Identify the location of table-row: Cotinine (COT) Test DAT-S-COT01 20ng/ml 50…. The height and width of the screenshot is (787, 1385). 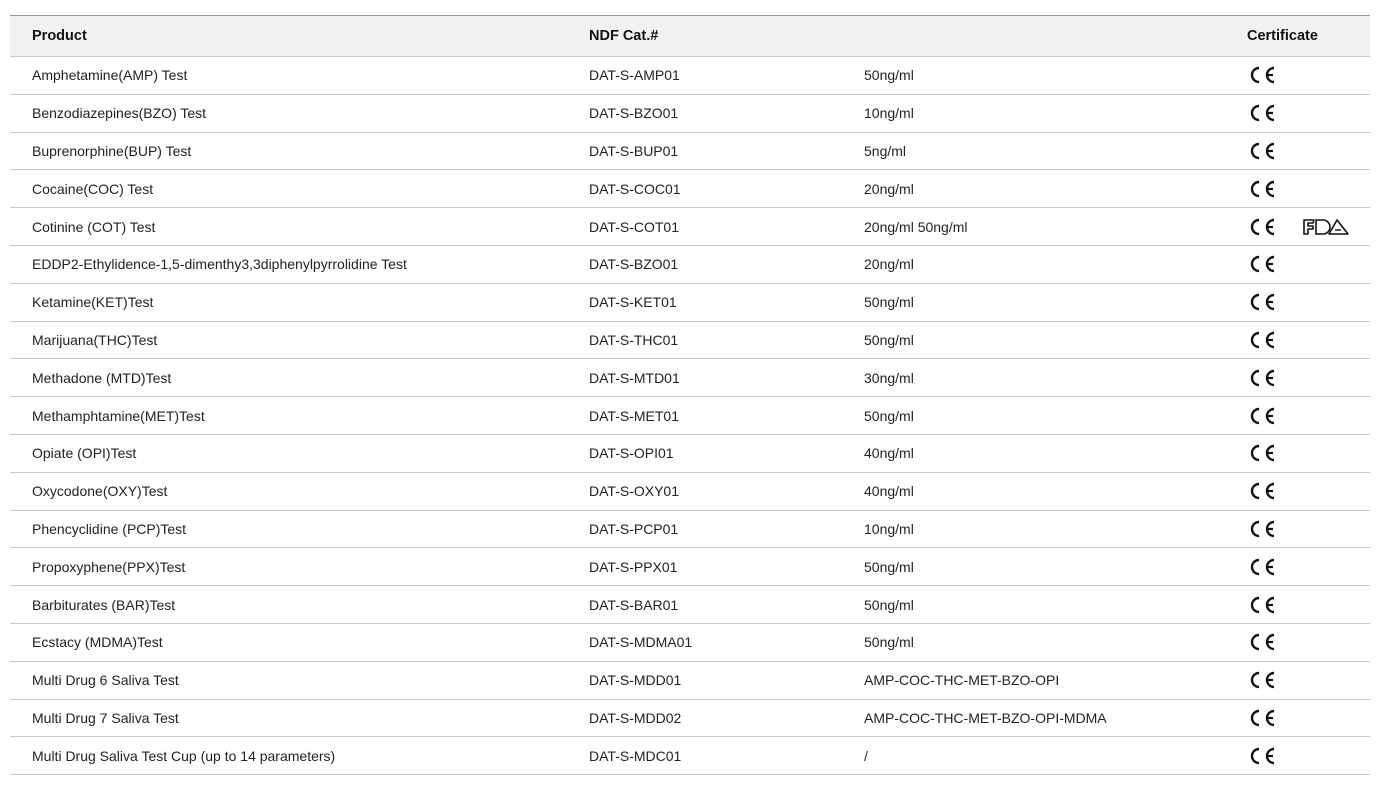
(690, 227).